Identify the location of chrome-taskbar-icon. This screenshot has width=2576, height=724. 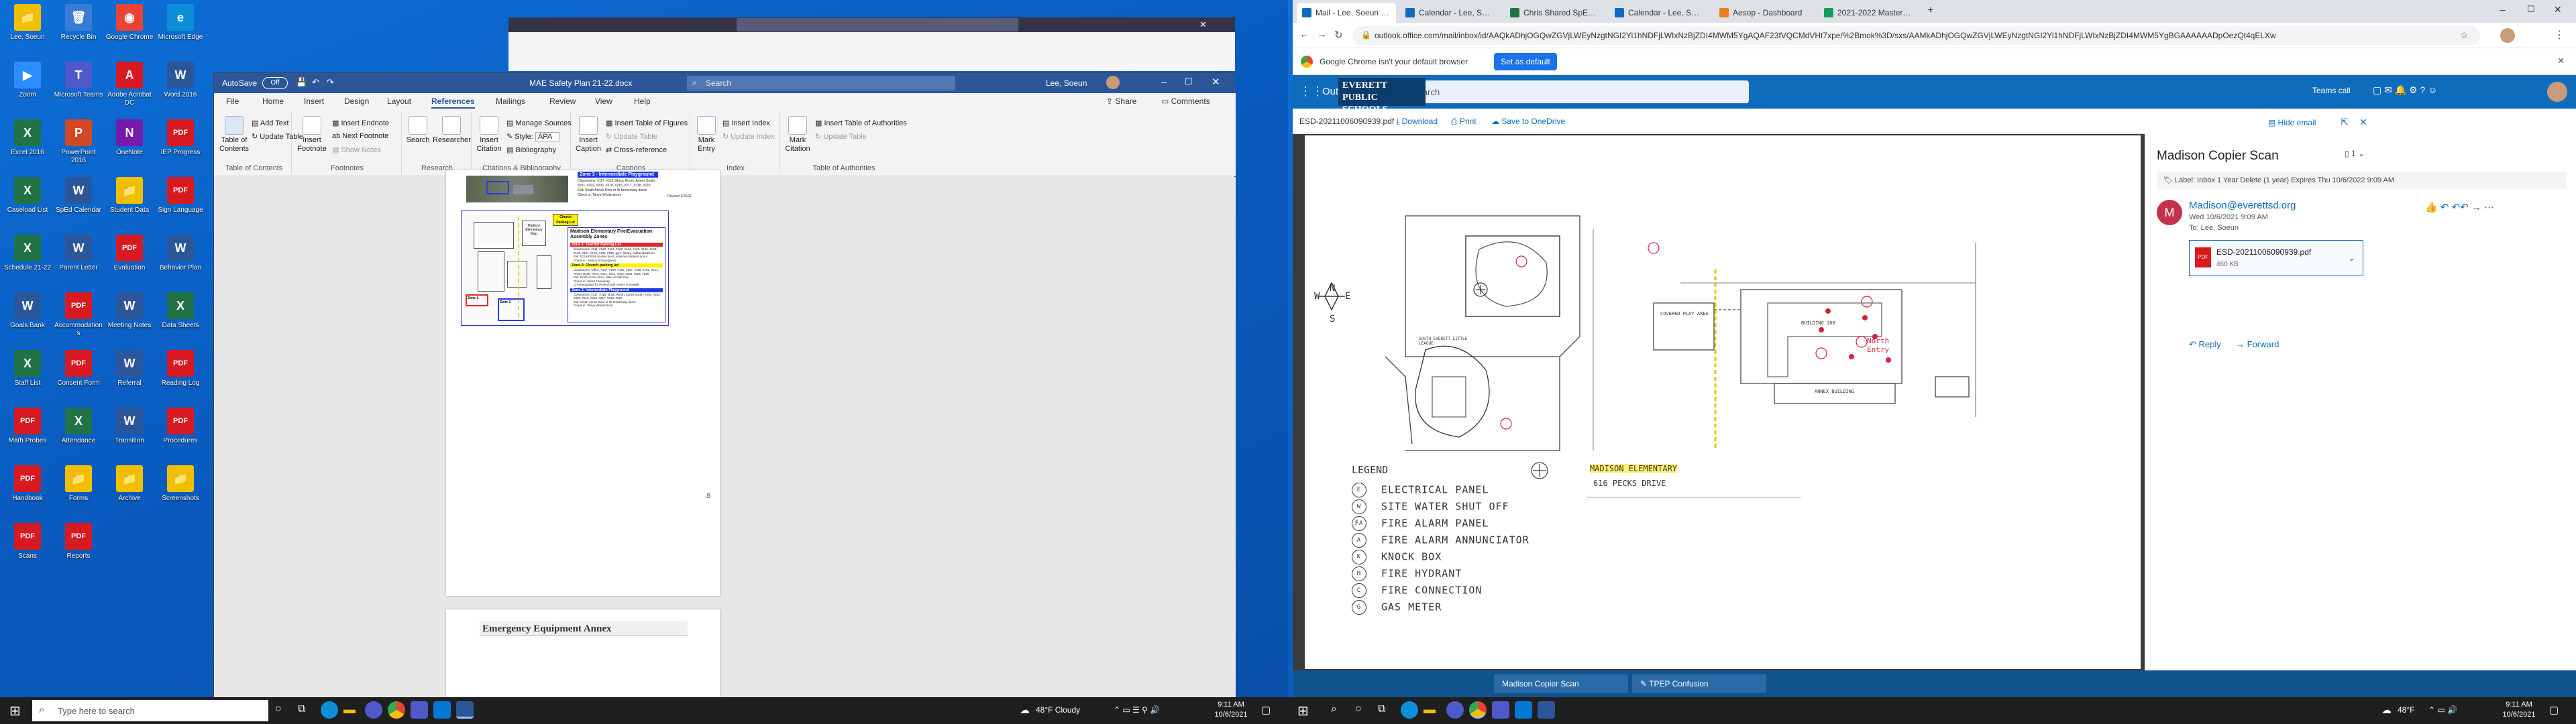
(1478, 710).